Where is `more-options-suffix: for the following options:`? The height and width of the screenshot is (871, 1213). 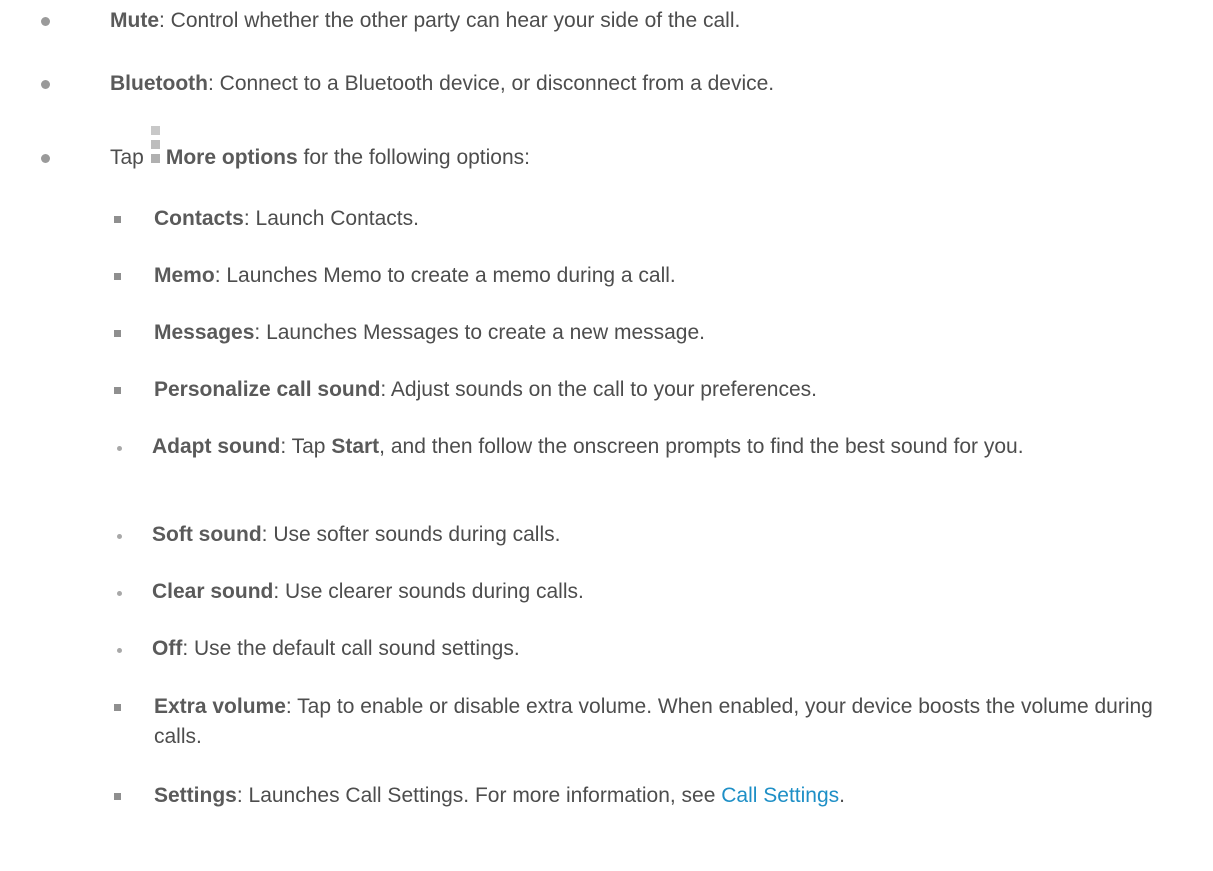 more-options-suffix: for the following options: is located at coordinates (413, 157).